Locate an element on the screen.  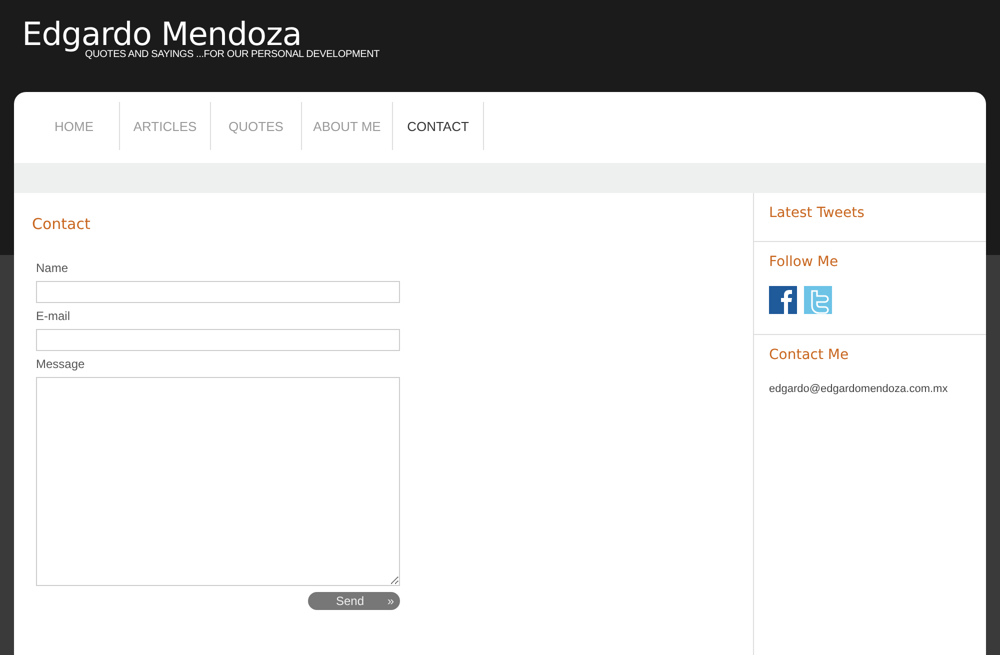
send-button: Send » is located at coordinates (354, 601).